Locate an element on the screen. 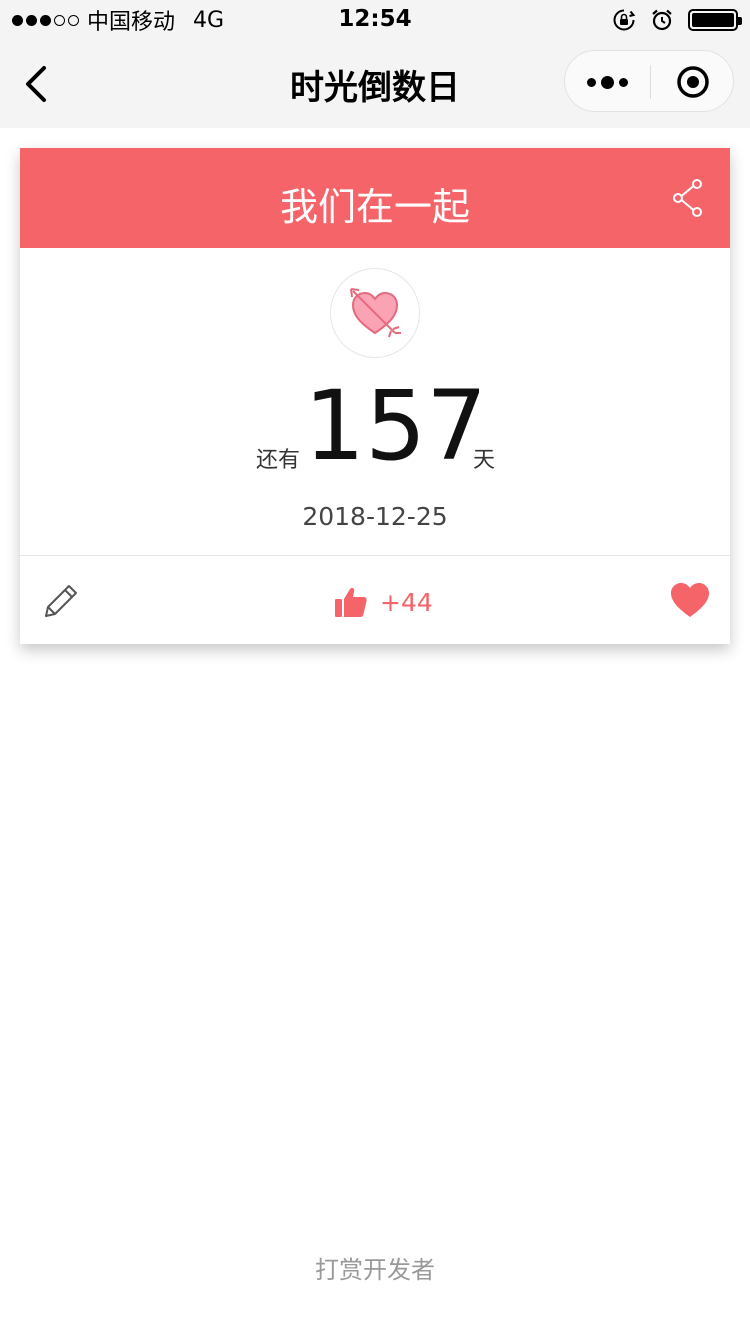 Image resolution: width=750 pixels, height=1334 pixels. more-dots-icon is located at coordinates (607, 82).